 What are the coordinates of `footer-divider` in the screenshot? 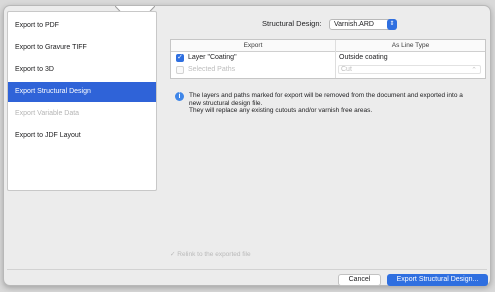 It's located at (247, 269).